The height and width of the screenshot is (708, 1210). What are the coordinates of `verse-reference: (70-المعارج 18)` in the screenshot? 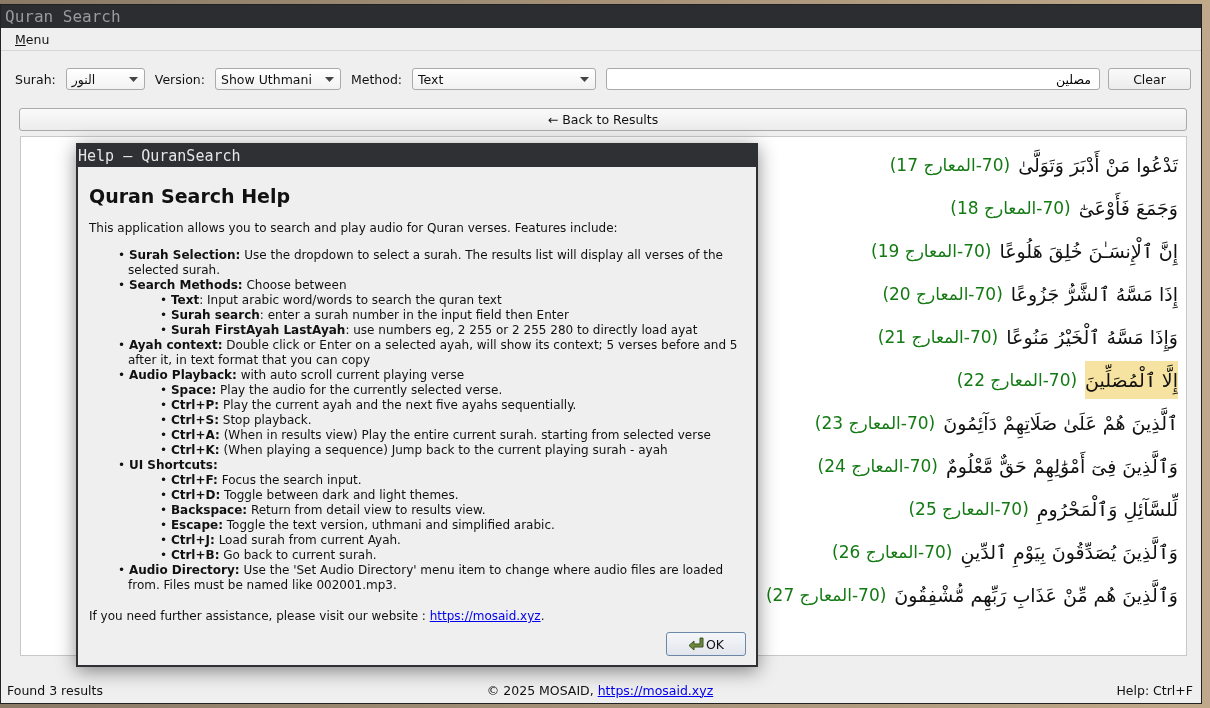 It's located at (1010, 207).